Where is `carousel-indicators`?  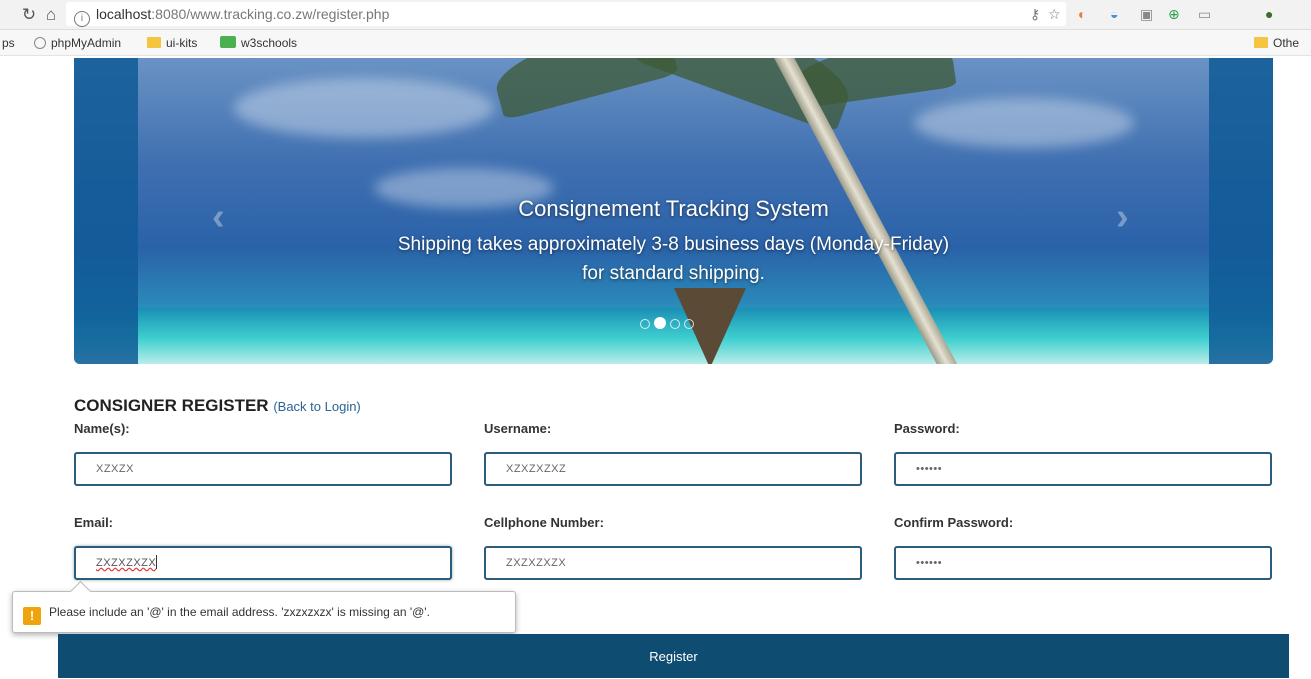 carousel-indicators is located at coordinates (669, 322).